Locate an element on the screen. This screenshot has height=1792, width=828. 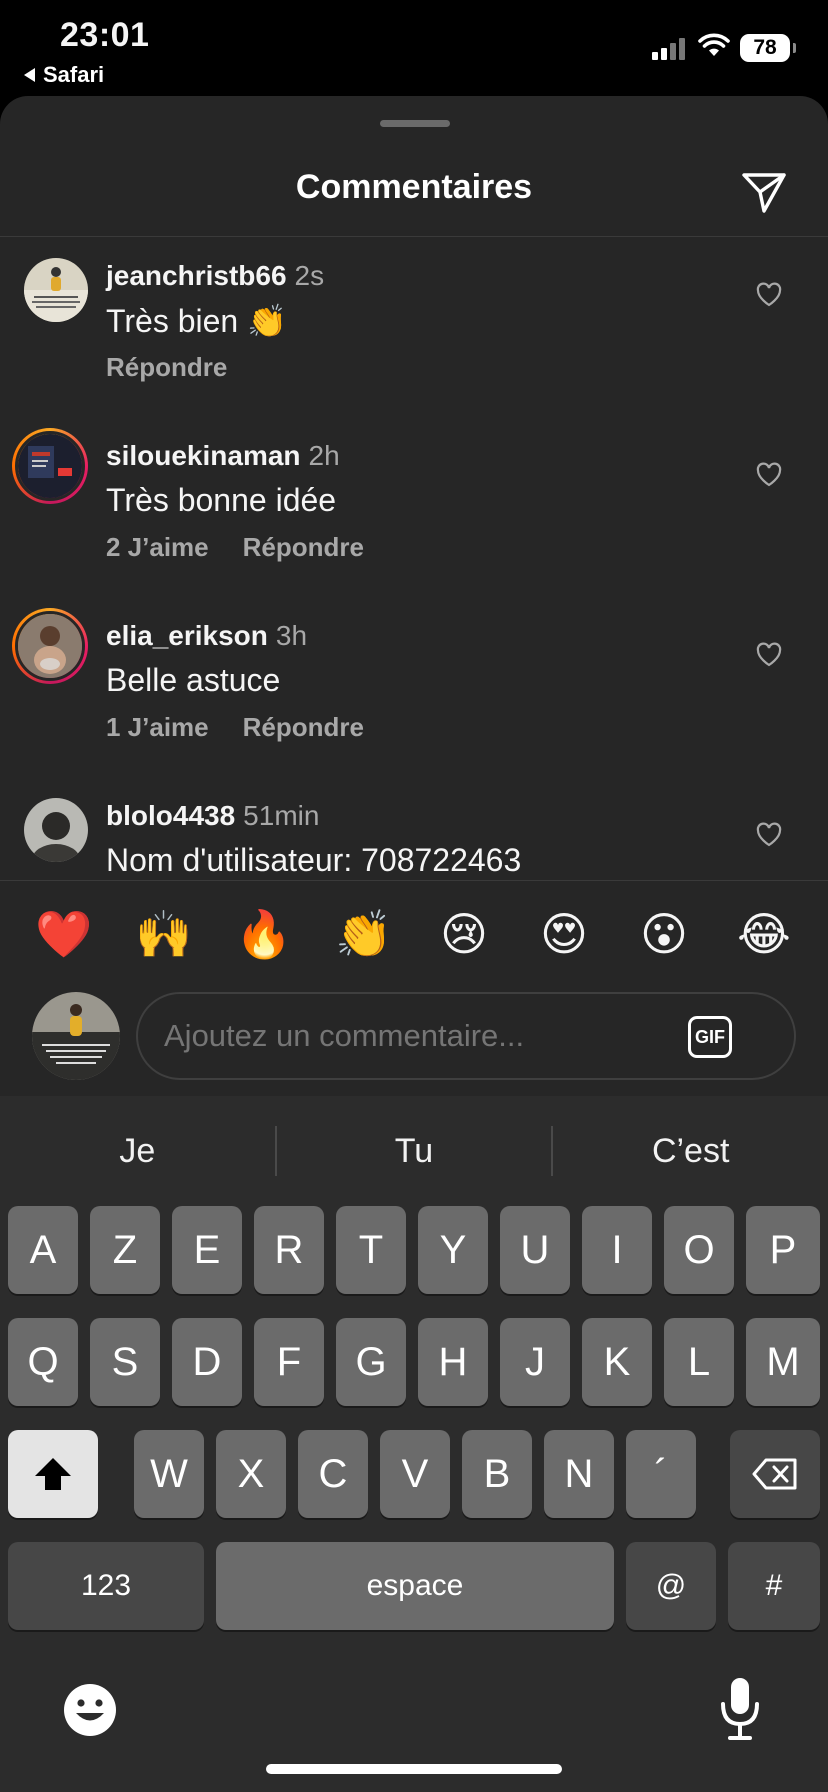
comment-username: blolo4438 51min is located at coordinates (212, 816).